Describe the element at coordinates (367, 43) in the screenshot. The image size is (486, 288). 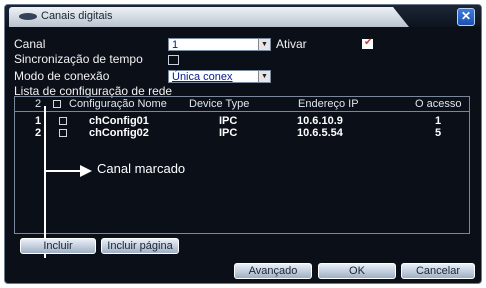
I see `ativar-checkbox` at that location.